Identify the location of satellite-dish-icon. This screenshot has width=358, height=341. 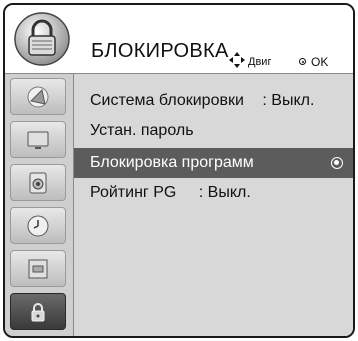
(38, 96).